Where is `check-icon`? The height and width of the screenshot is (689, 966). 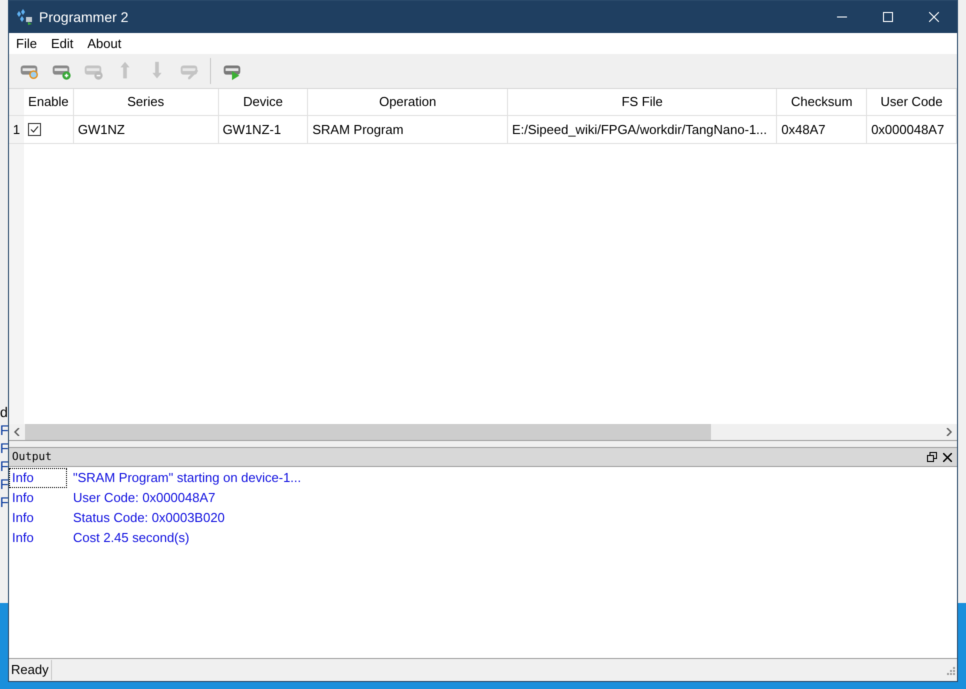 check-icon is located at coordinates (34, 129).